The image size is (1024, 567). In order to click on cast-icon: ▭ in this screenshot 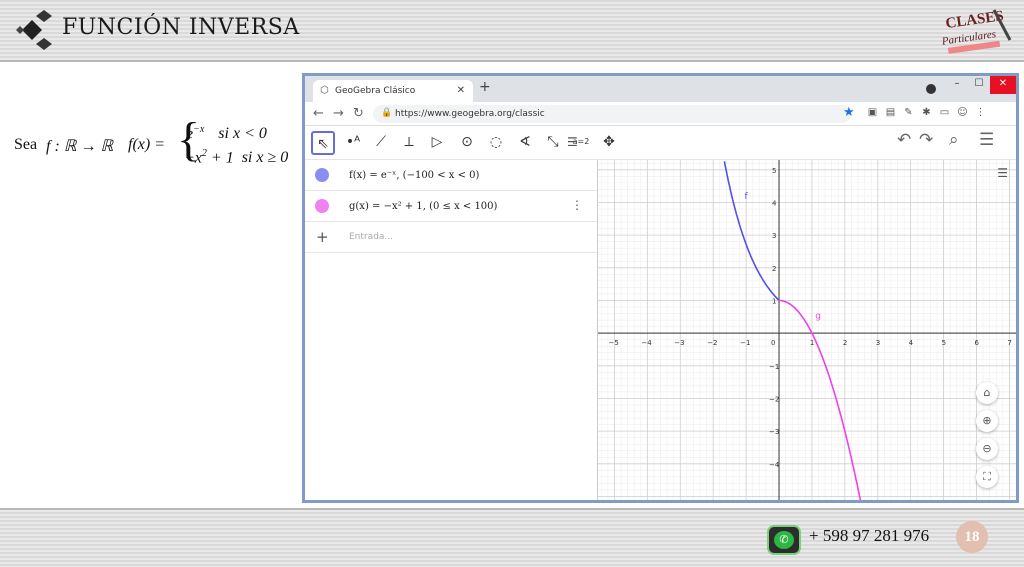, I will do `click(944, 112)`.